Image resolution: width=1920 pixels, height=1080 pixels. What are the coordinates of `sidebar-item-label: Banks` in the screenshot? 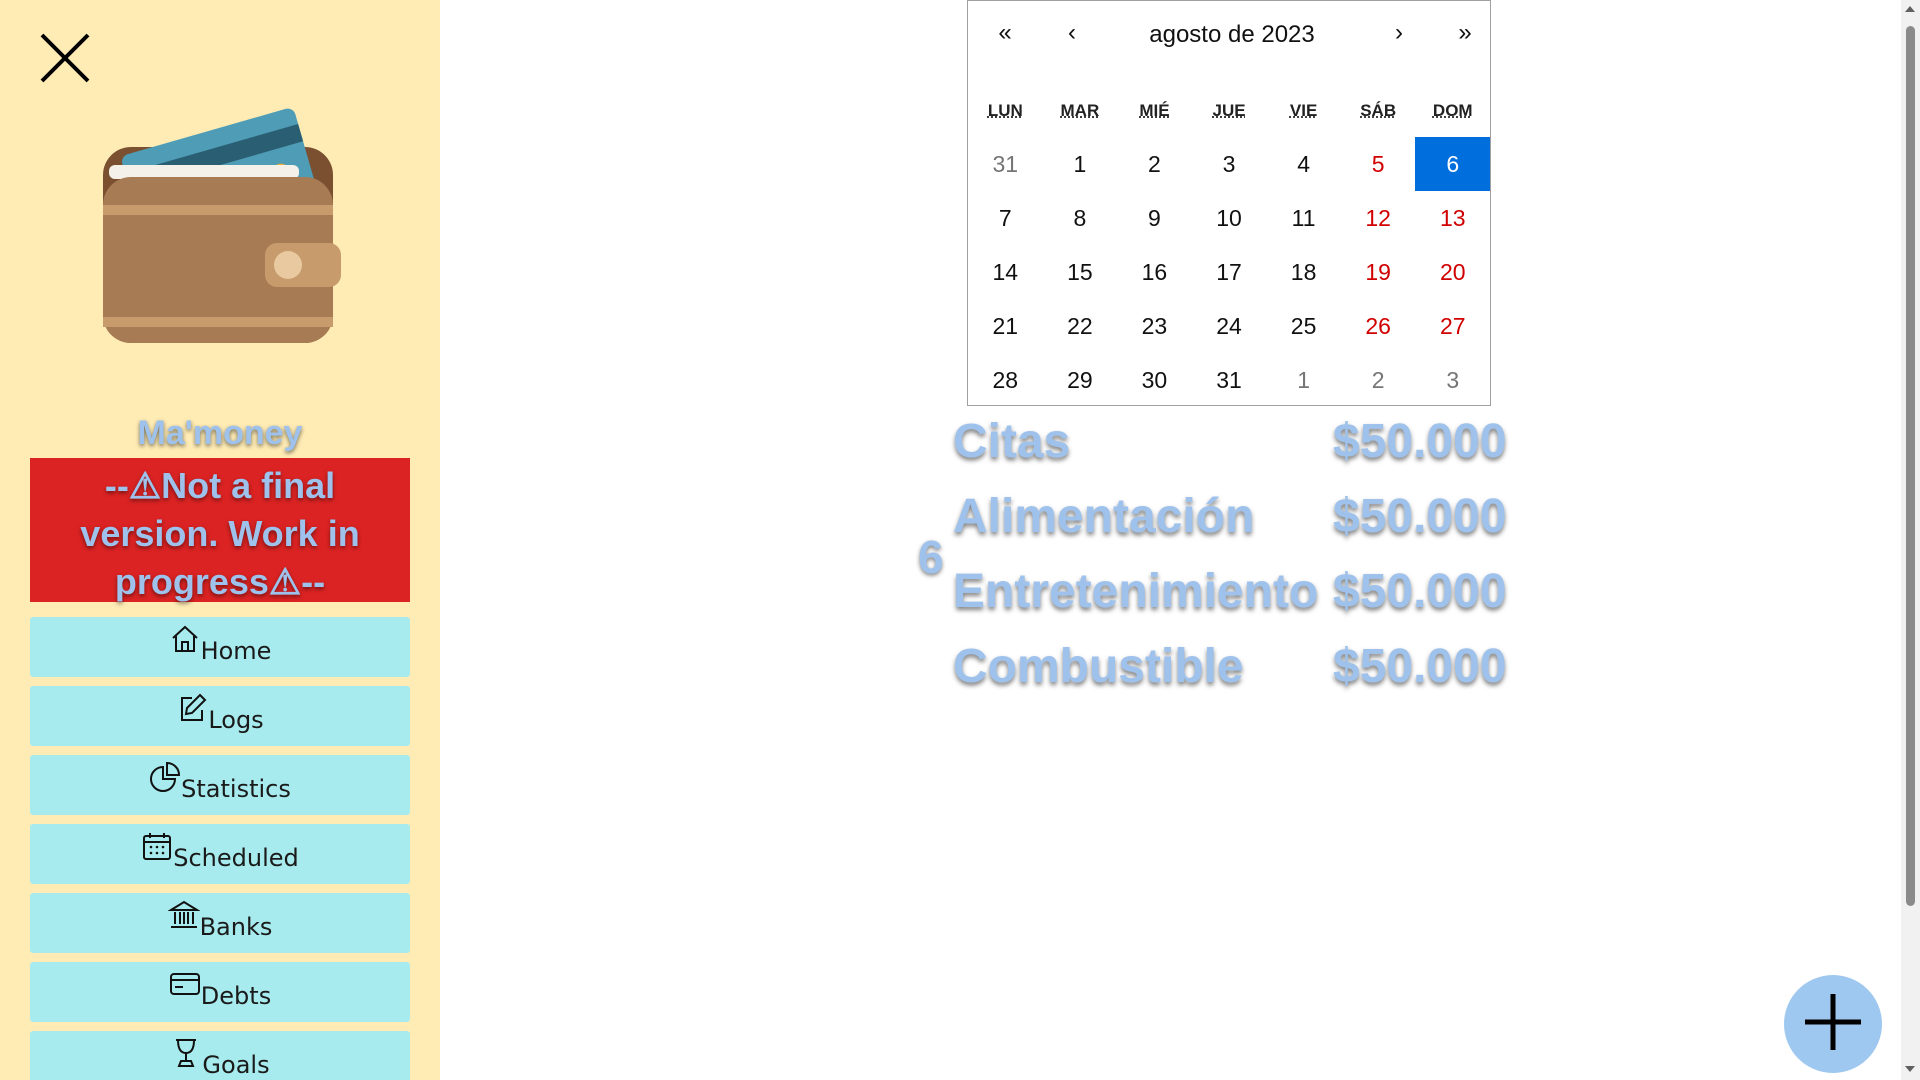 It's located at (236, 927).